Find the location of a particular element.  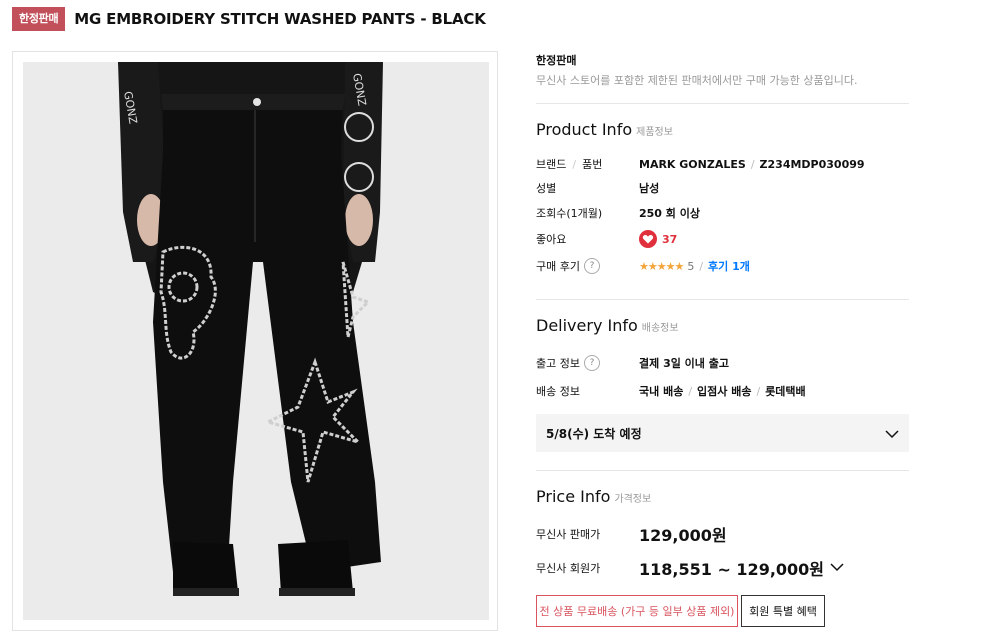

member-price-toggle: 118,551 ~ 129,000원 is located at coordinates (741, 568).